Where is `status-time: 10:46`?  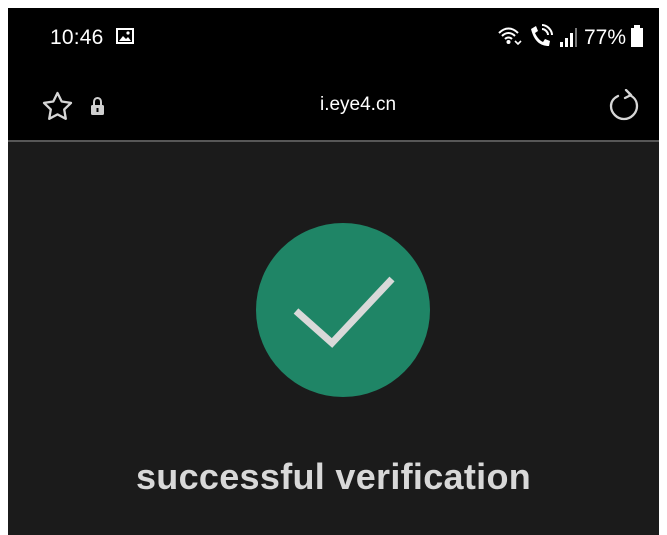
status-time: 10:46 is located at coordinates (77, 37).